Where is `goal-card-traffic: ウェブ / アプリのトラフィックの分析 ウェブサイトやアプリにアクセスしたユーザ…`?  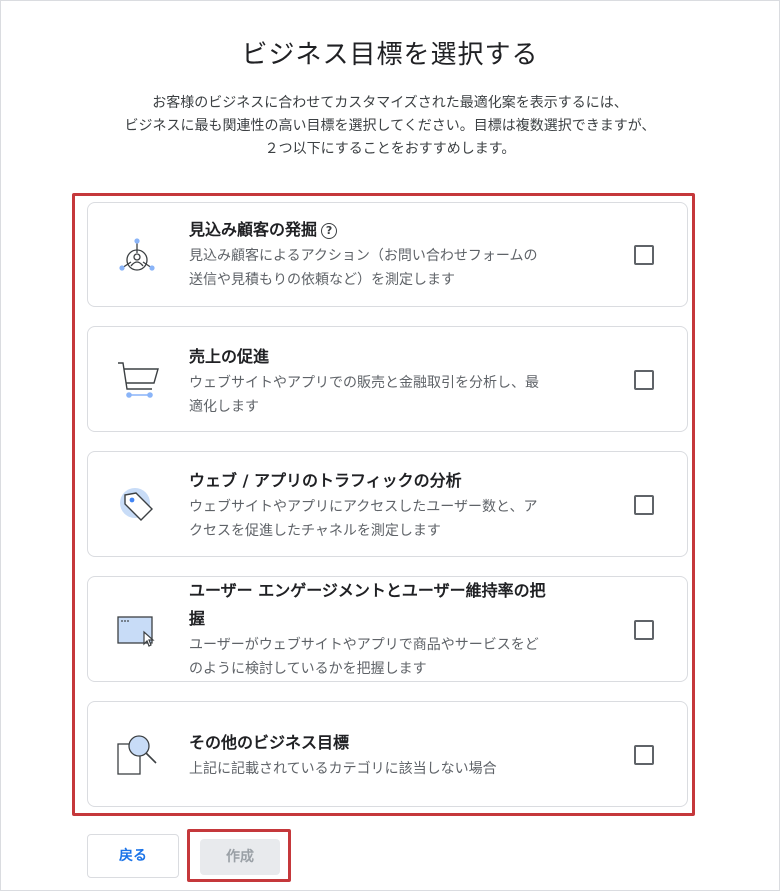
goal-card-traffic: ウェブ / アプリのトラフィックの分析 ウェブサイトやアプリにアクセスしたユーザ… is located at coordinates (387, 504).